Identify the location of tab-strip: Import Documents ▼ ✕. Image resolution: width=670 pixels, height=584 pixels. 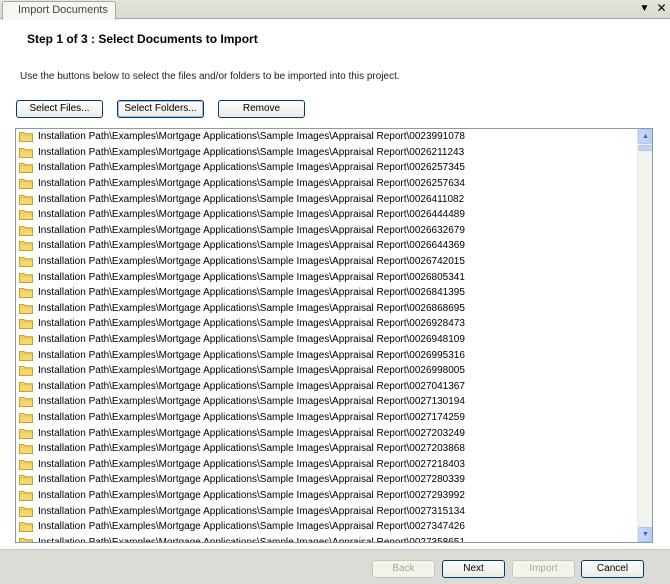
(335, 10).